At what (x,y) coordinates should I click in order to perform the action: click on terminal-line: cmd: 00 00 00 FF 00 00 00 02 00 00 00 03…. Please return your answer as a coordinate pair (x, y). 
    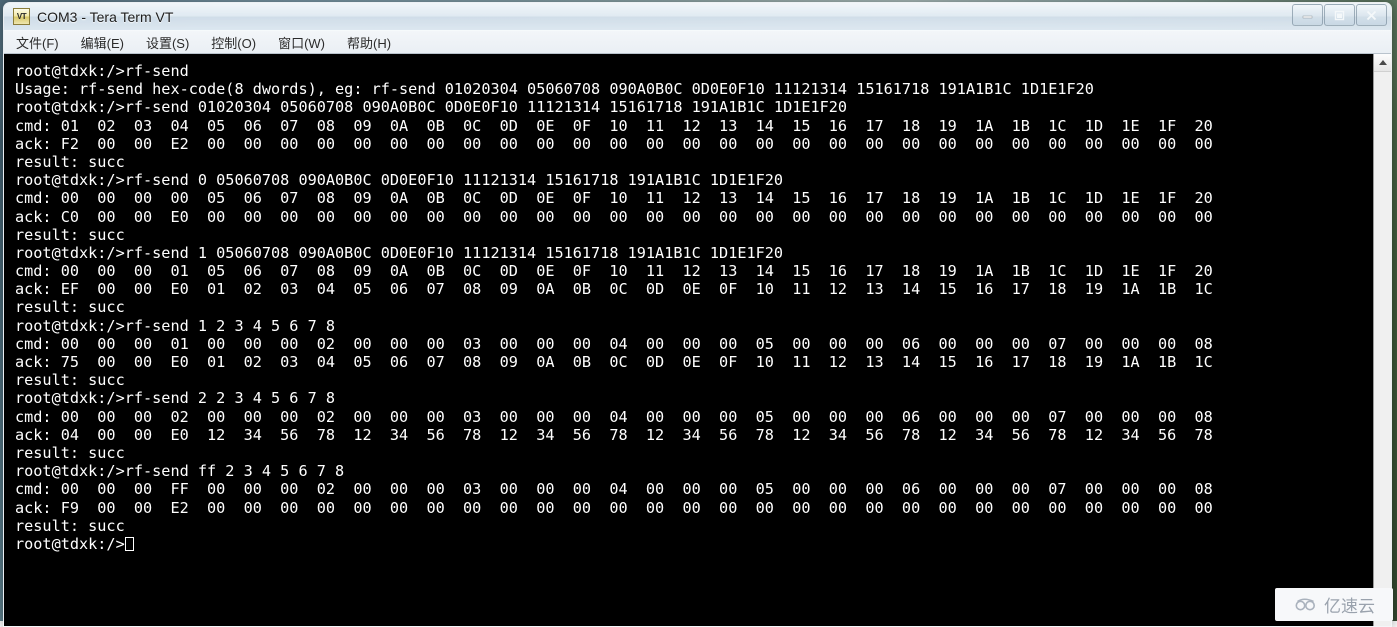
    Looking at the image, I should click on (694, 489).